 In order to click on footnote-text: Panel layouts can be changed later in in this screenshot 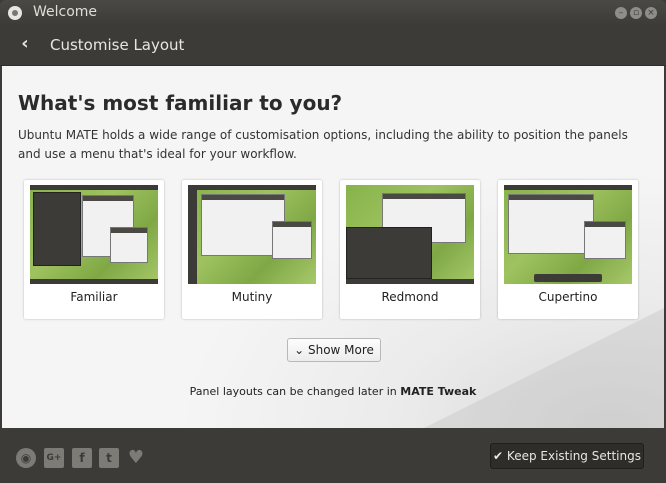, I will do `click(295, 391)`.